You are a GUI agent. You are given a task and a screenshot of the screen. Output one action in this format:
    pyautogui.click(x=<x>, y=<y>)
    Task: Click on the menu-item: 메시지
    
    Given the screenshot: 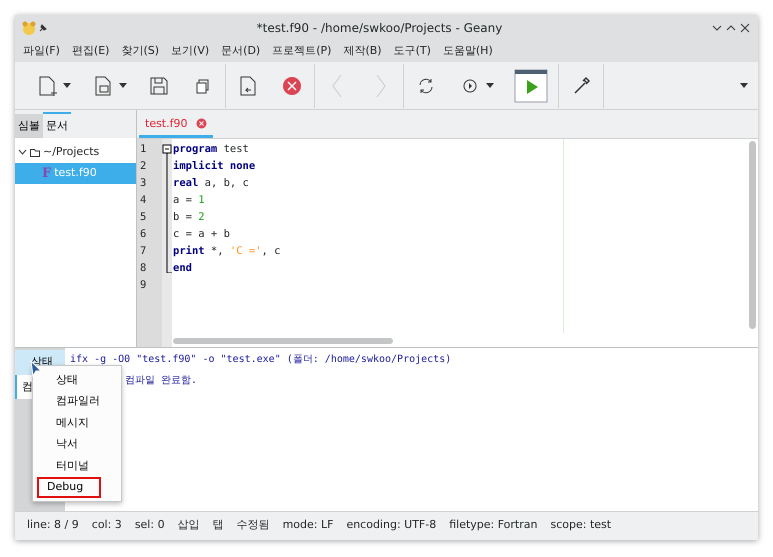 What is the action you would take?
    pyautogui.click(x=72, y=423)
    